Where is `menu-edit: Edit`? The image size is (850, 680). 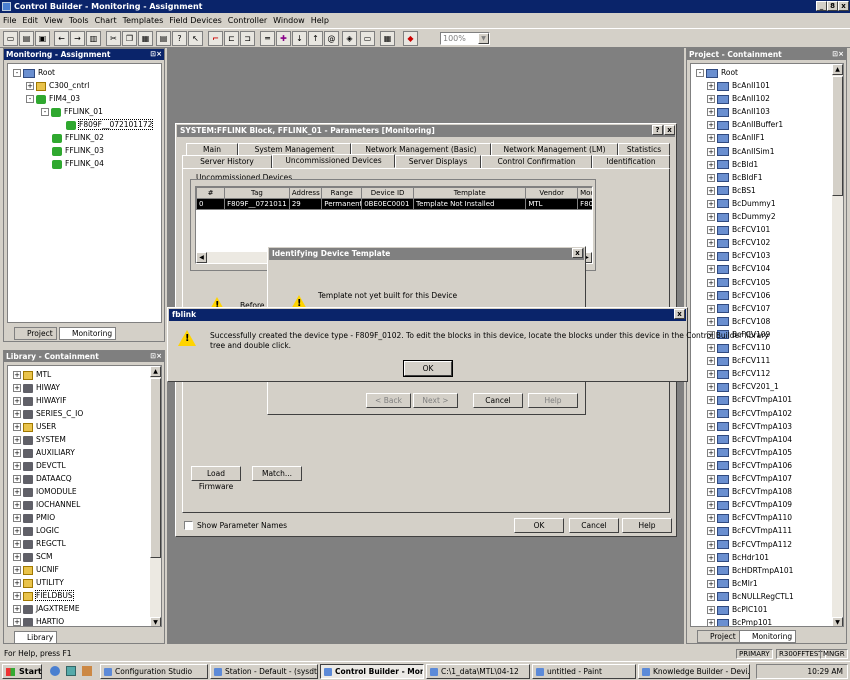
menu-edit: Edit is located at coordinates (30, 20).